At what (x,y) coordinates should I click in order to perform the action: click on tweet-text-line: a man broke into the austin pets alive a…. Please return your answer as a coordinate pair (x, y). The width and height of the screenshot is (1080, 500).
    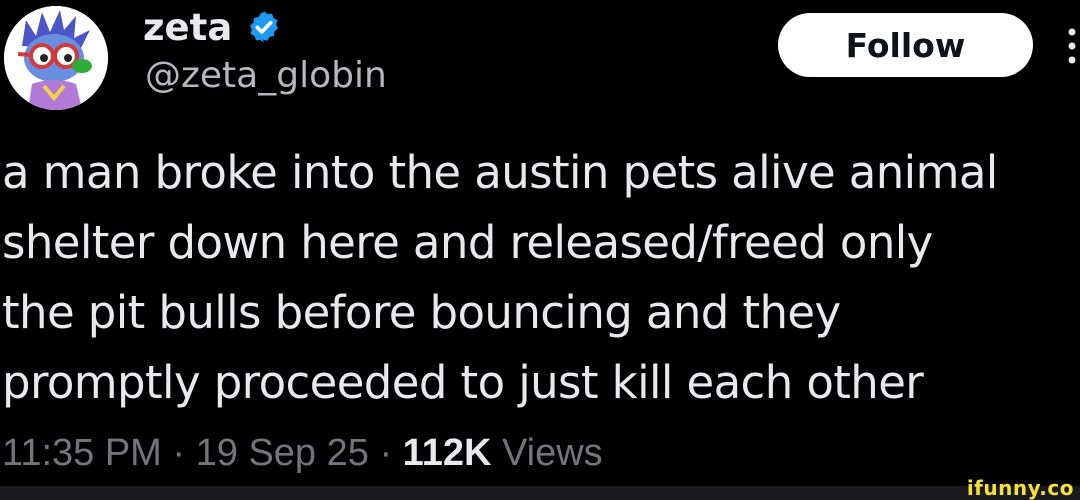
    Looking at the image, I should click on (500, 172).